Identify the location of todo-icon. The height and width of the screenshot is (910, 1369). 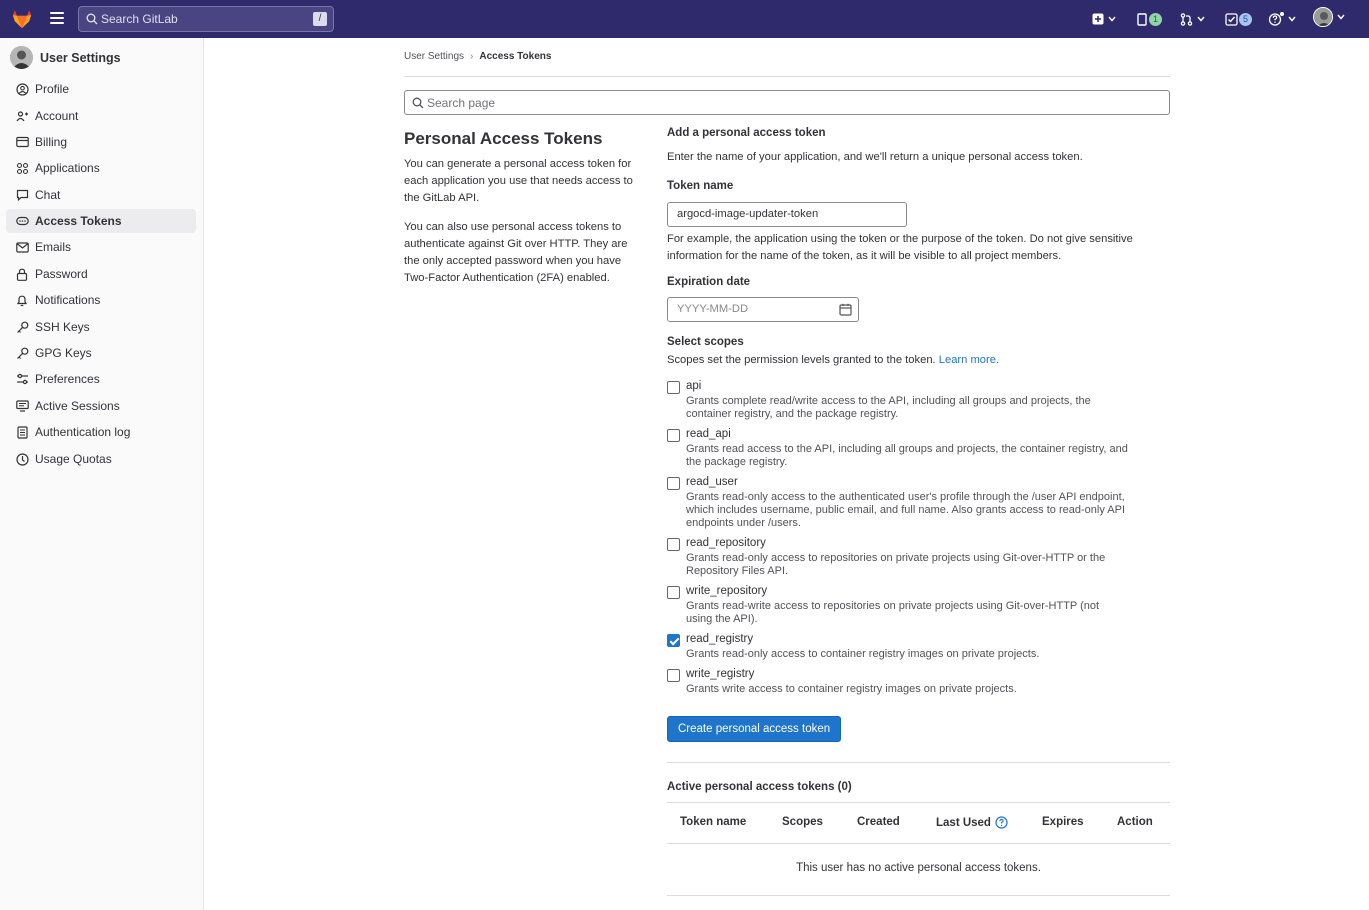
(1231, 19).